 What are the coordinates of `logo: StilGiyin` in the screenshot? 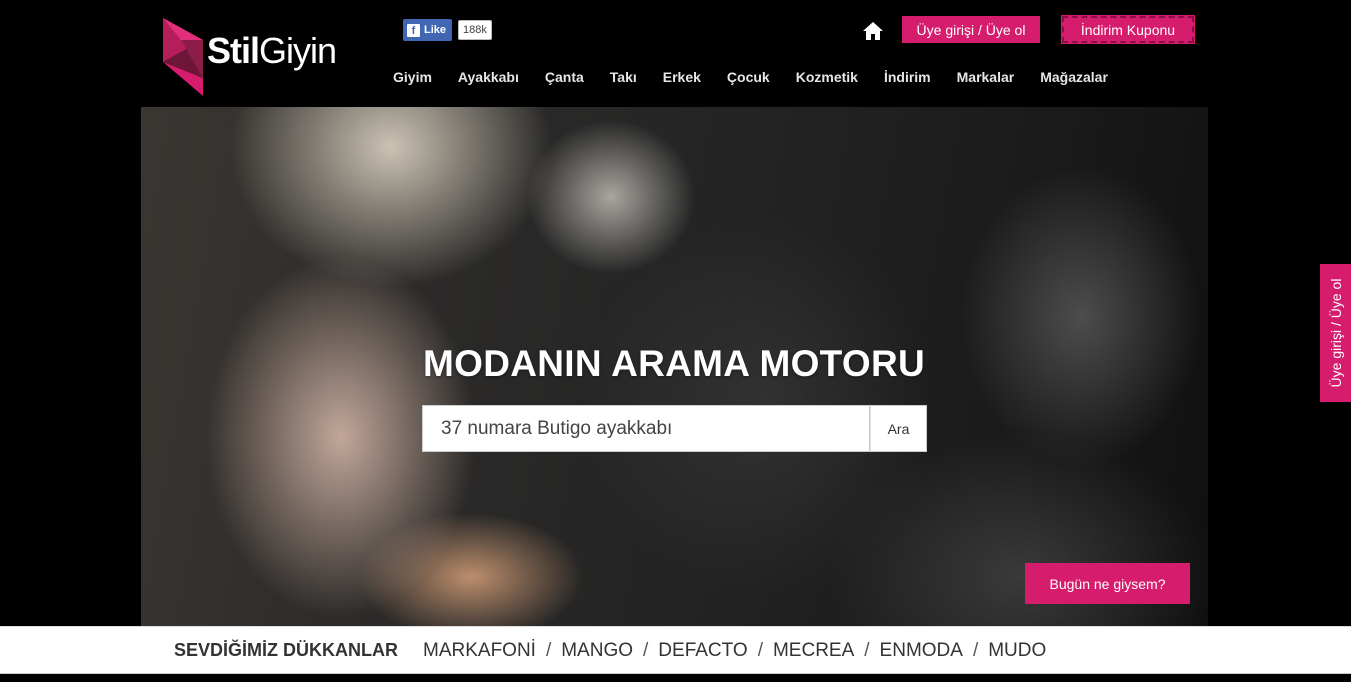 It's located at (258, 57).